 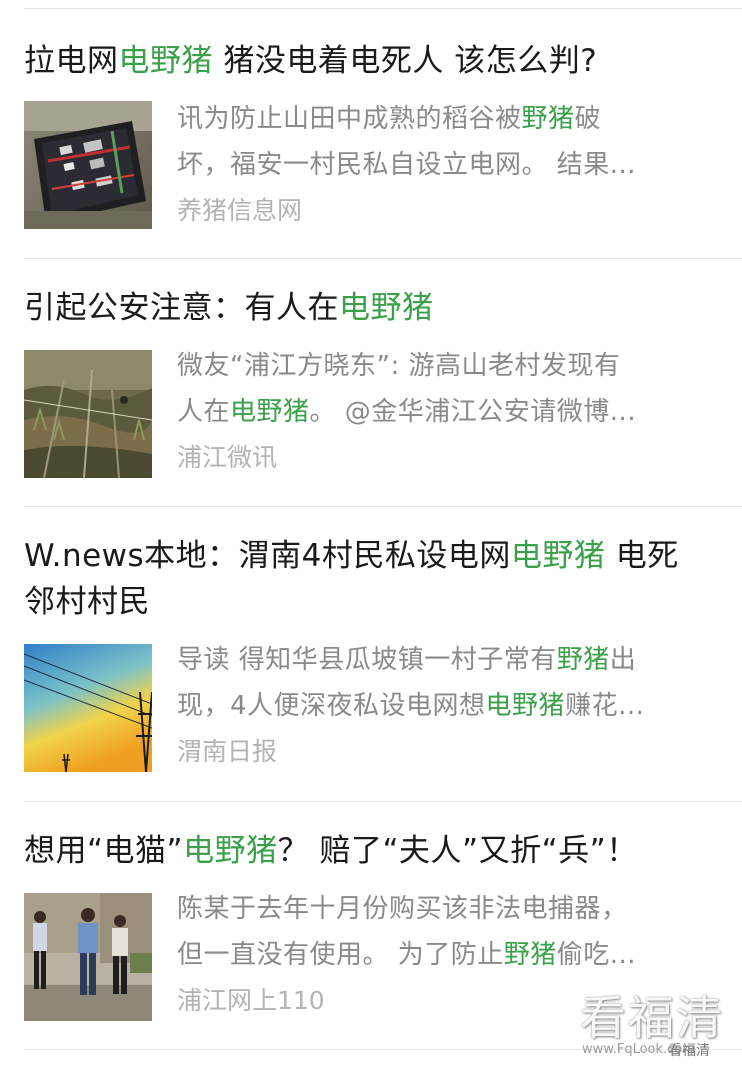 I want to click on snippet-line: 导读 得知华县瓜坡镇一村子常有野猪出, so click(x=444, y=660).